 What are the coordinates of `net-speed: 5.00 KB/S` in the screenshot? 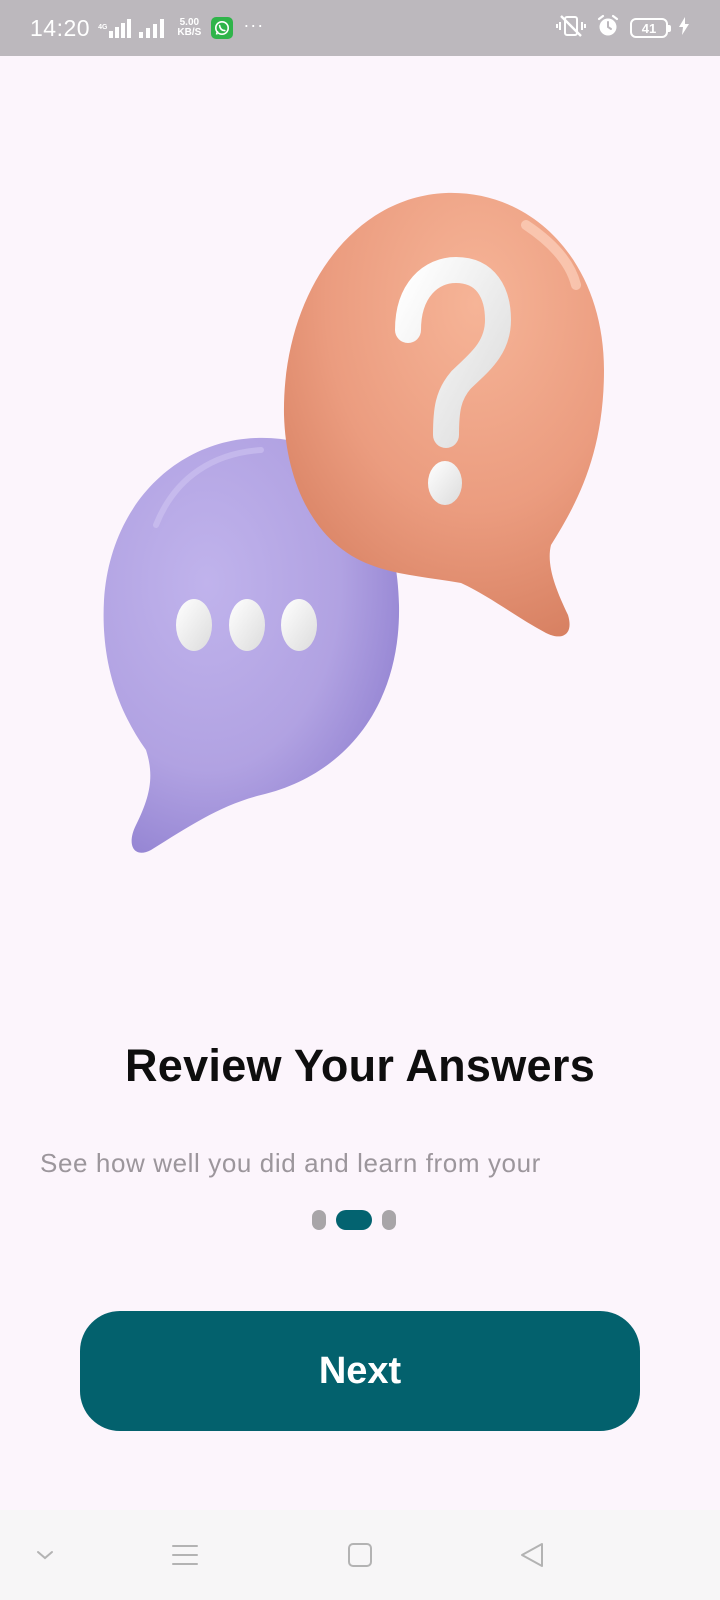 It's located at (189, 28).